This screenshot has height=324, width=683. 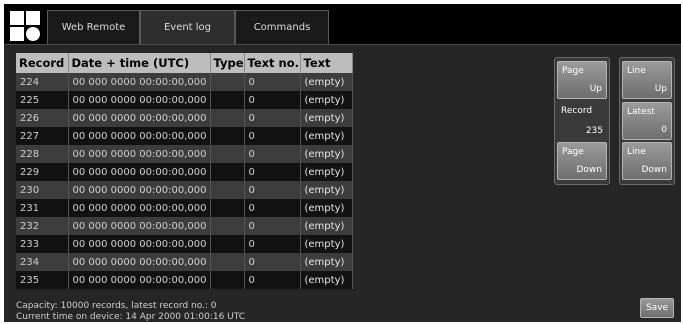 I want to click on page-down-label: Page, so click(x=573, y=152).